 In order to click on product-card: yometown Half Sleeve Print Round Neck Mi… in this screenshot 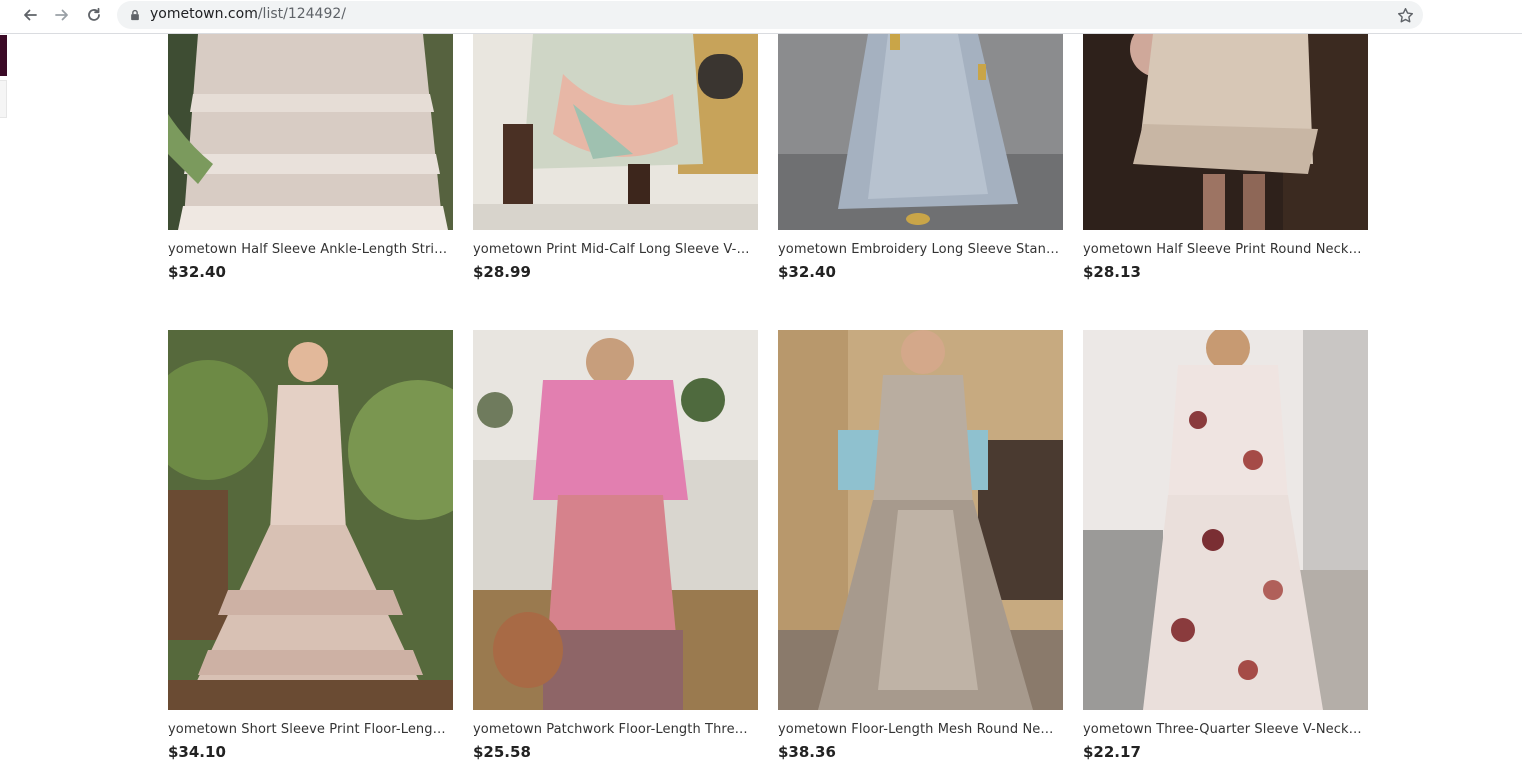, I will do `click(1225, 158)`.